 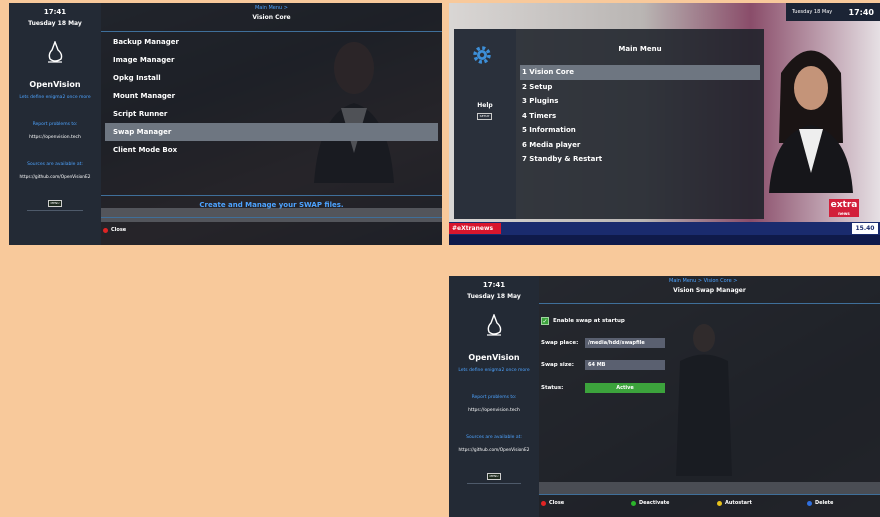 What do you see at coordinates (271, 132) in the screenshot?
I see `menu-item-swap-manager: Swap Manager` at bounding box center [271, 132].